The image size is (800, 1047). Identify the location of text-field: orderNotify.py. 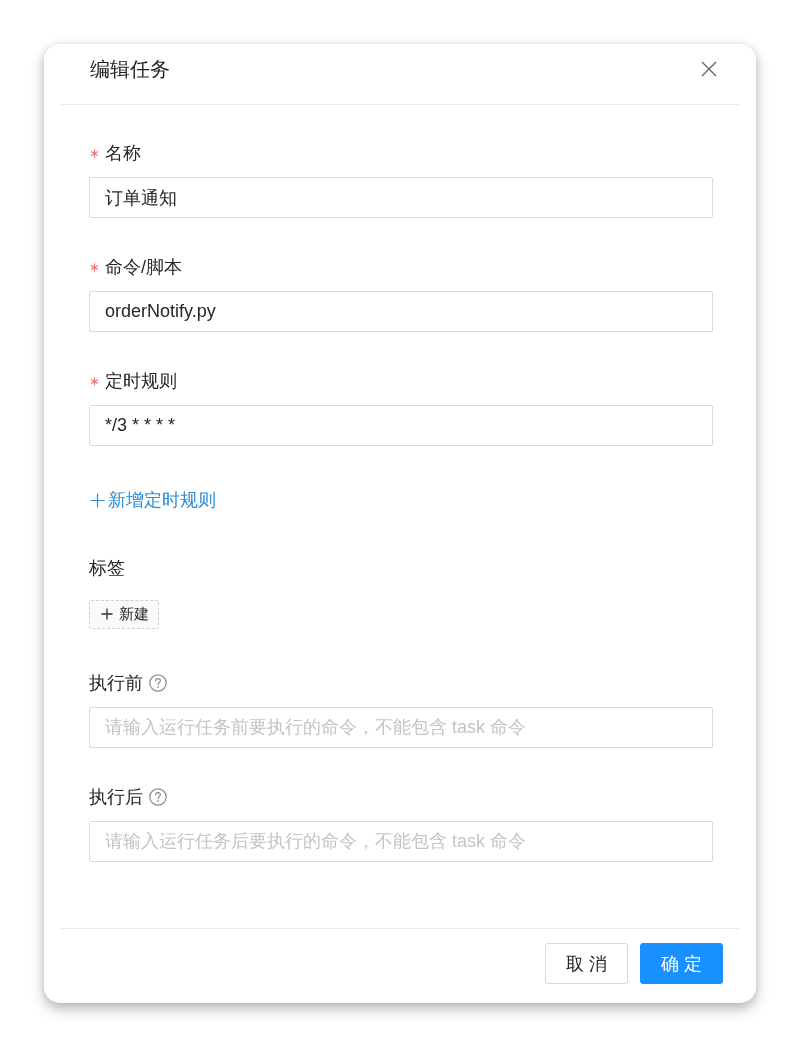
(401, 311).